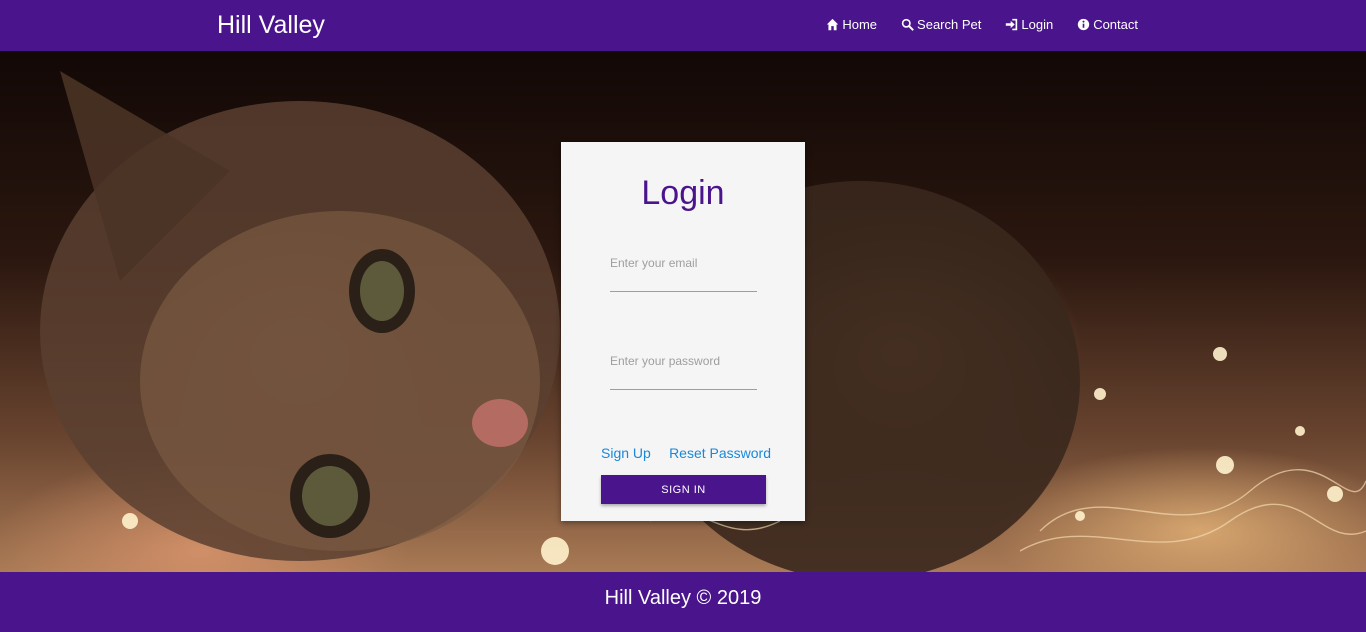  I want to click on sign-in-button: SIGN IN, so click(683, 489).